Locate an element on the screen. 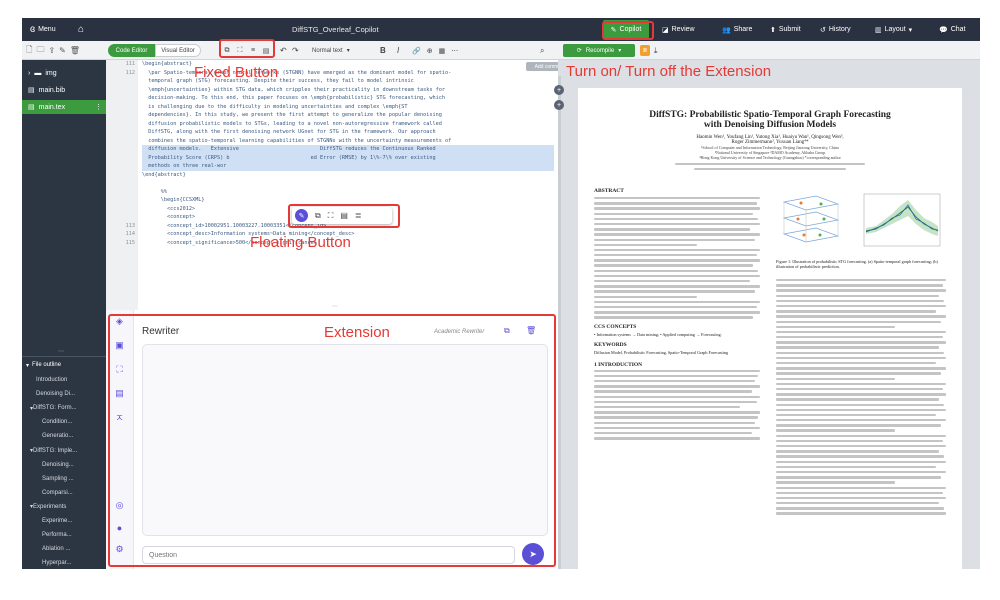 This screenshot has height=600, width=1000. file-icon: ▤ is located at coordinates (31, 90).